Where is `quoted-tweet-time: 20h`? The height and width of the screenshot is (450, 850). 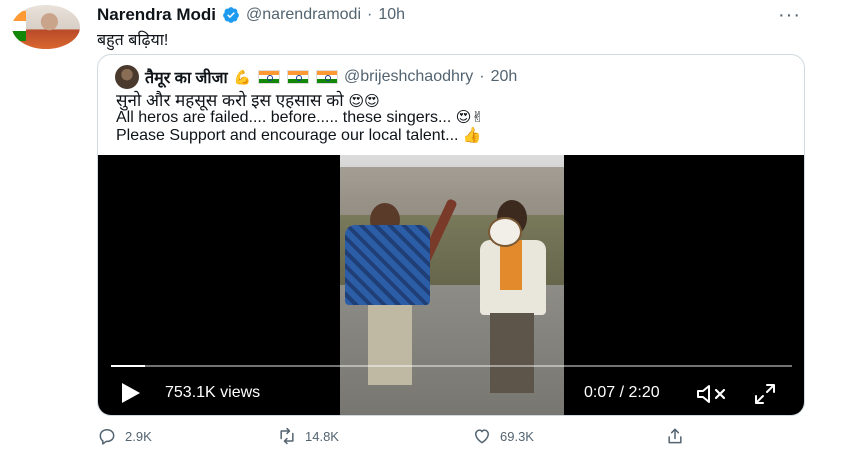 quoted-tweet-time: 20h is located at coordinates (504, 77).